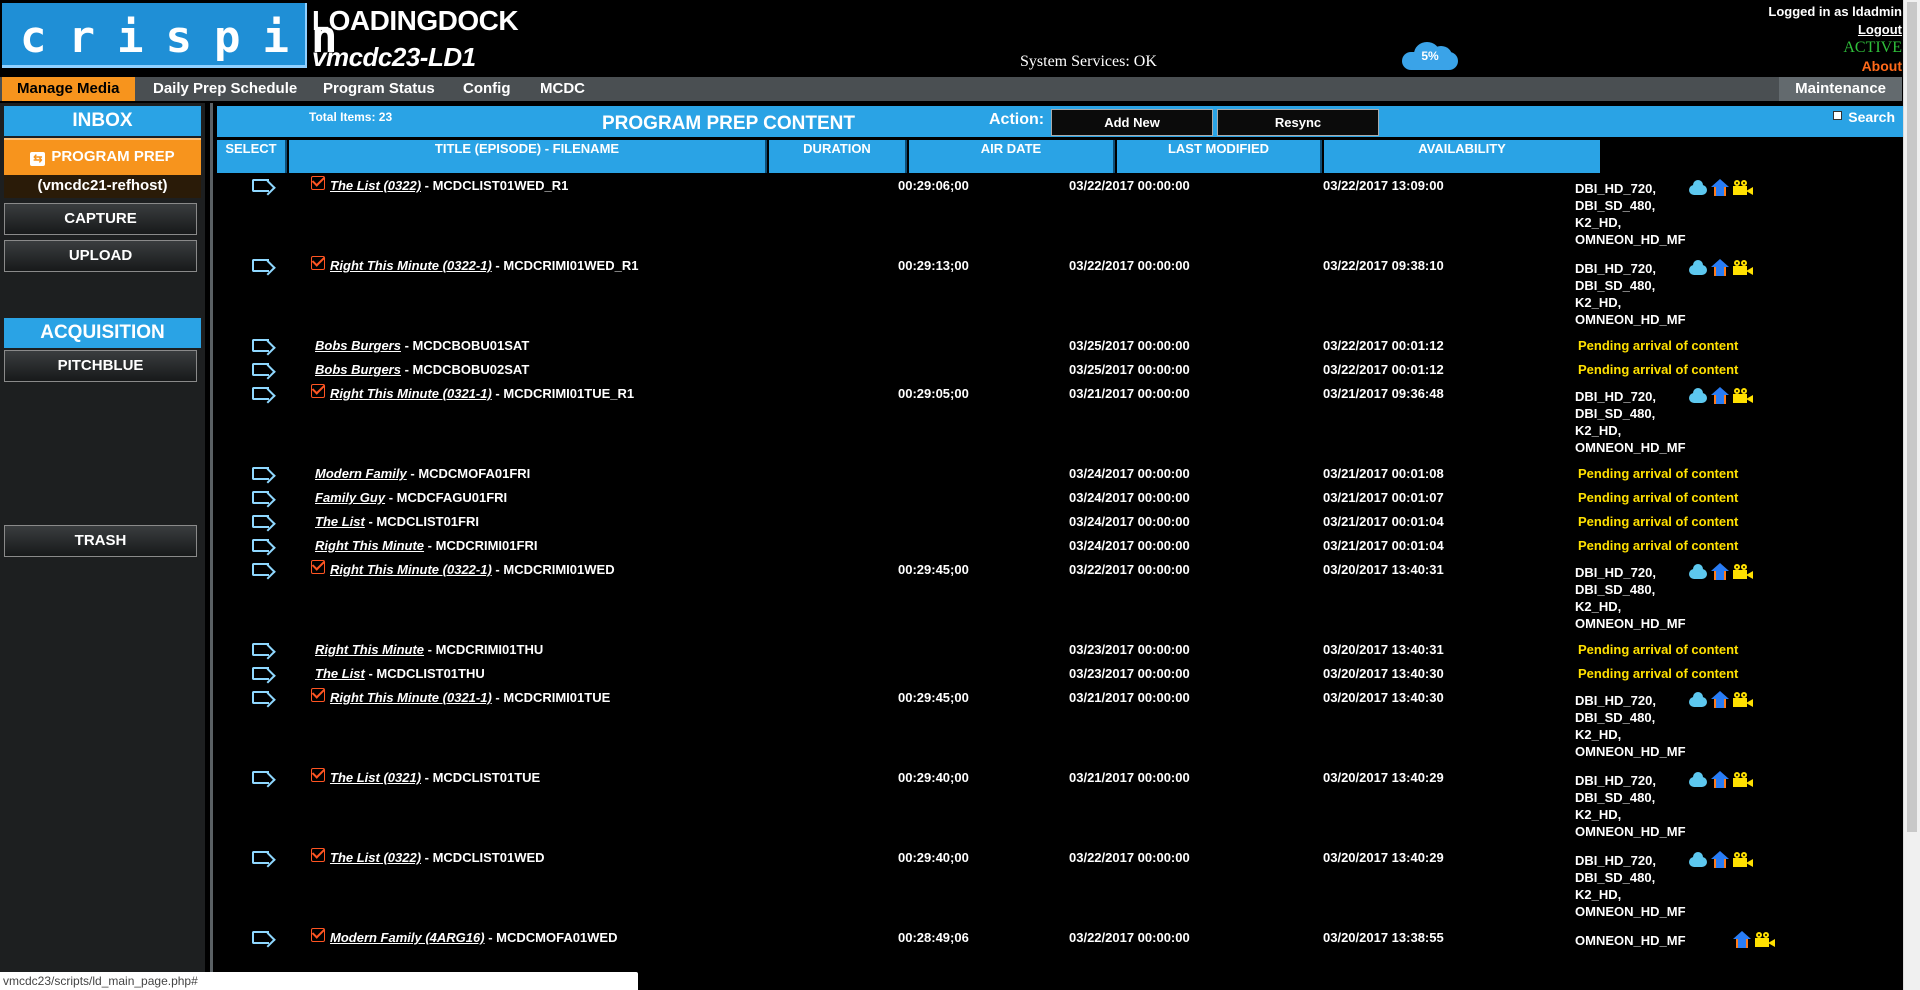 The width and height of the screenshot is (1920, 990). I want to click on col-last-modified: LAST MODIFIED, so click(1219, 156).